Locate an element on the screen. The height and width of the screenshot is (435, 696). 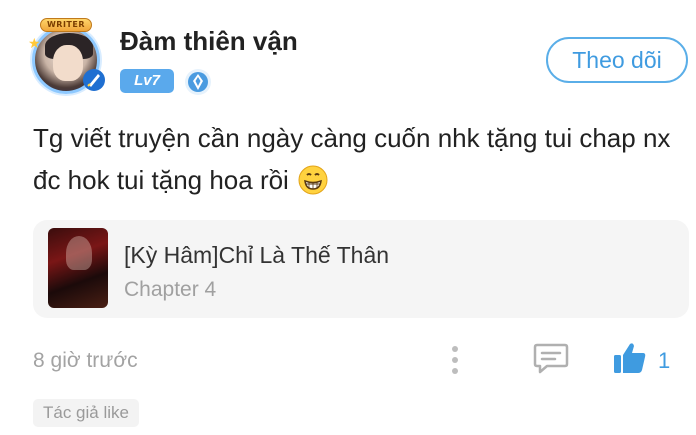
like-count: 1 is located at coordinates (664, 360).